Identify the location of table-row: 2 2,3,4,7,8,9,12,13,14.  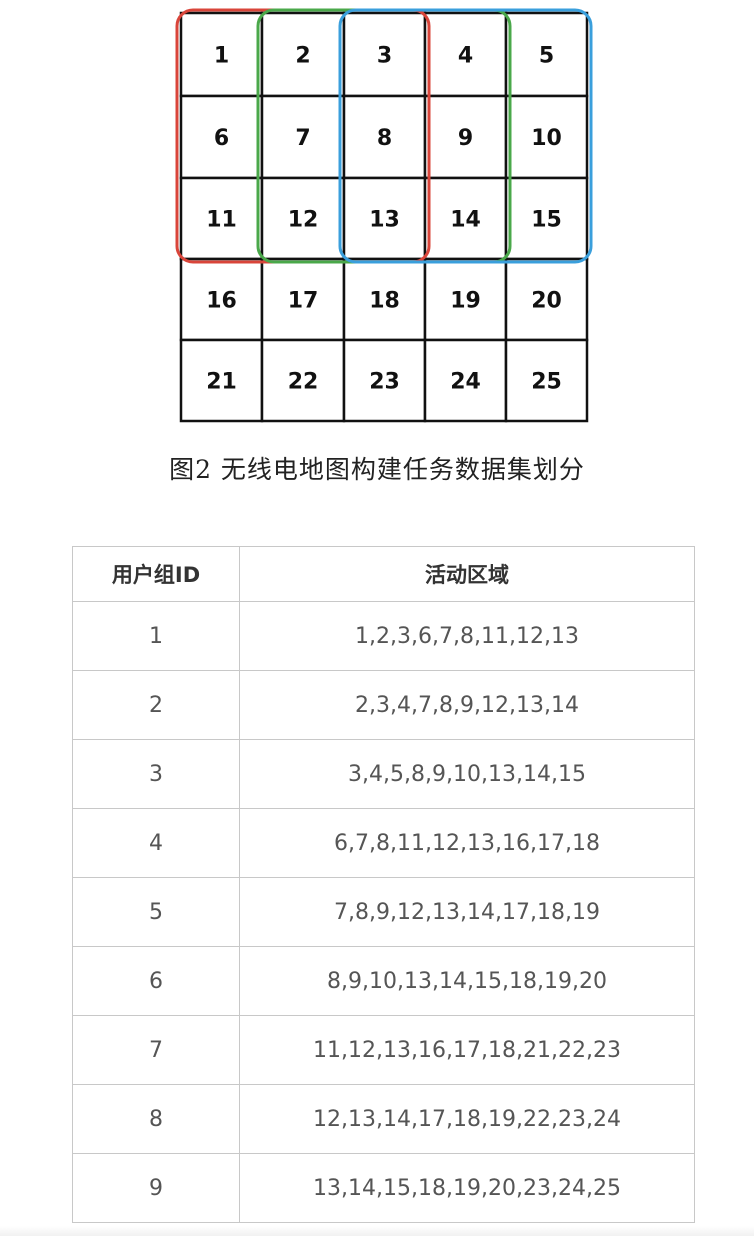
(383, 705).